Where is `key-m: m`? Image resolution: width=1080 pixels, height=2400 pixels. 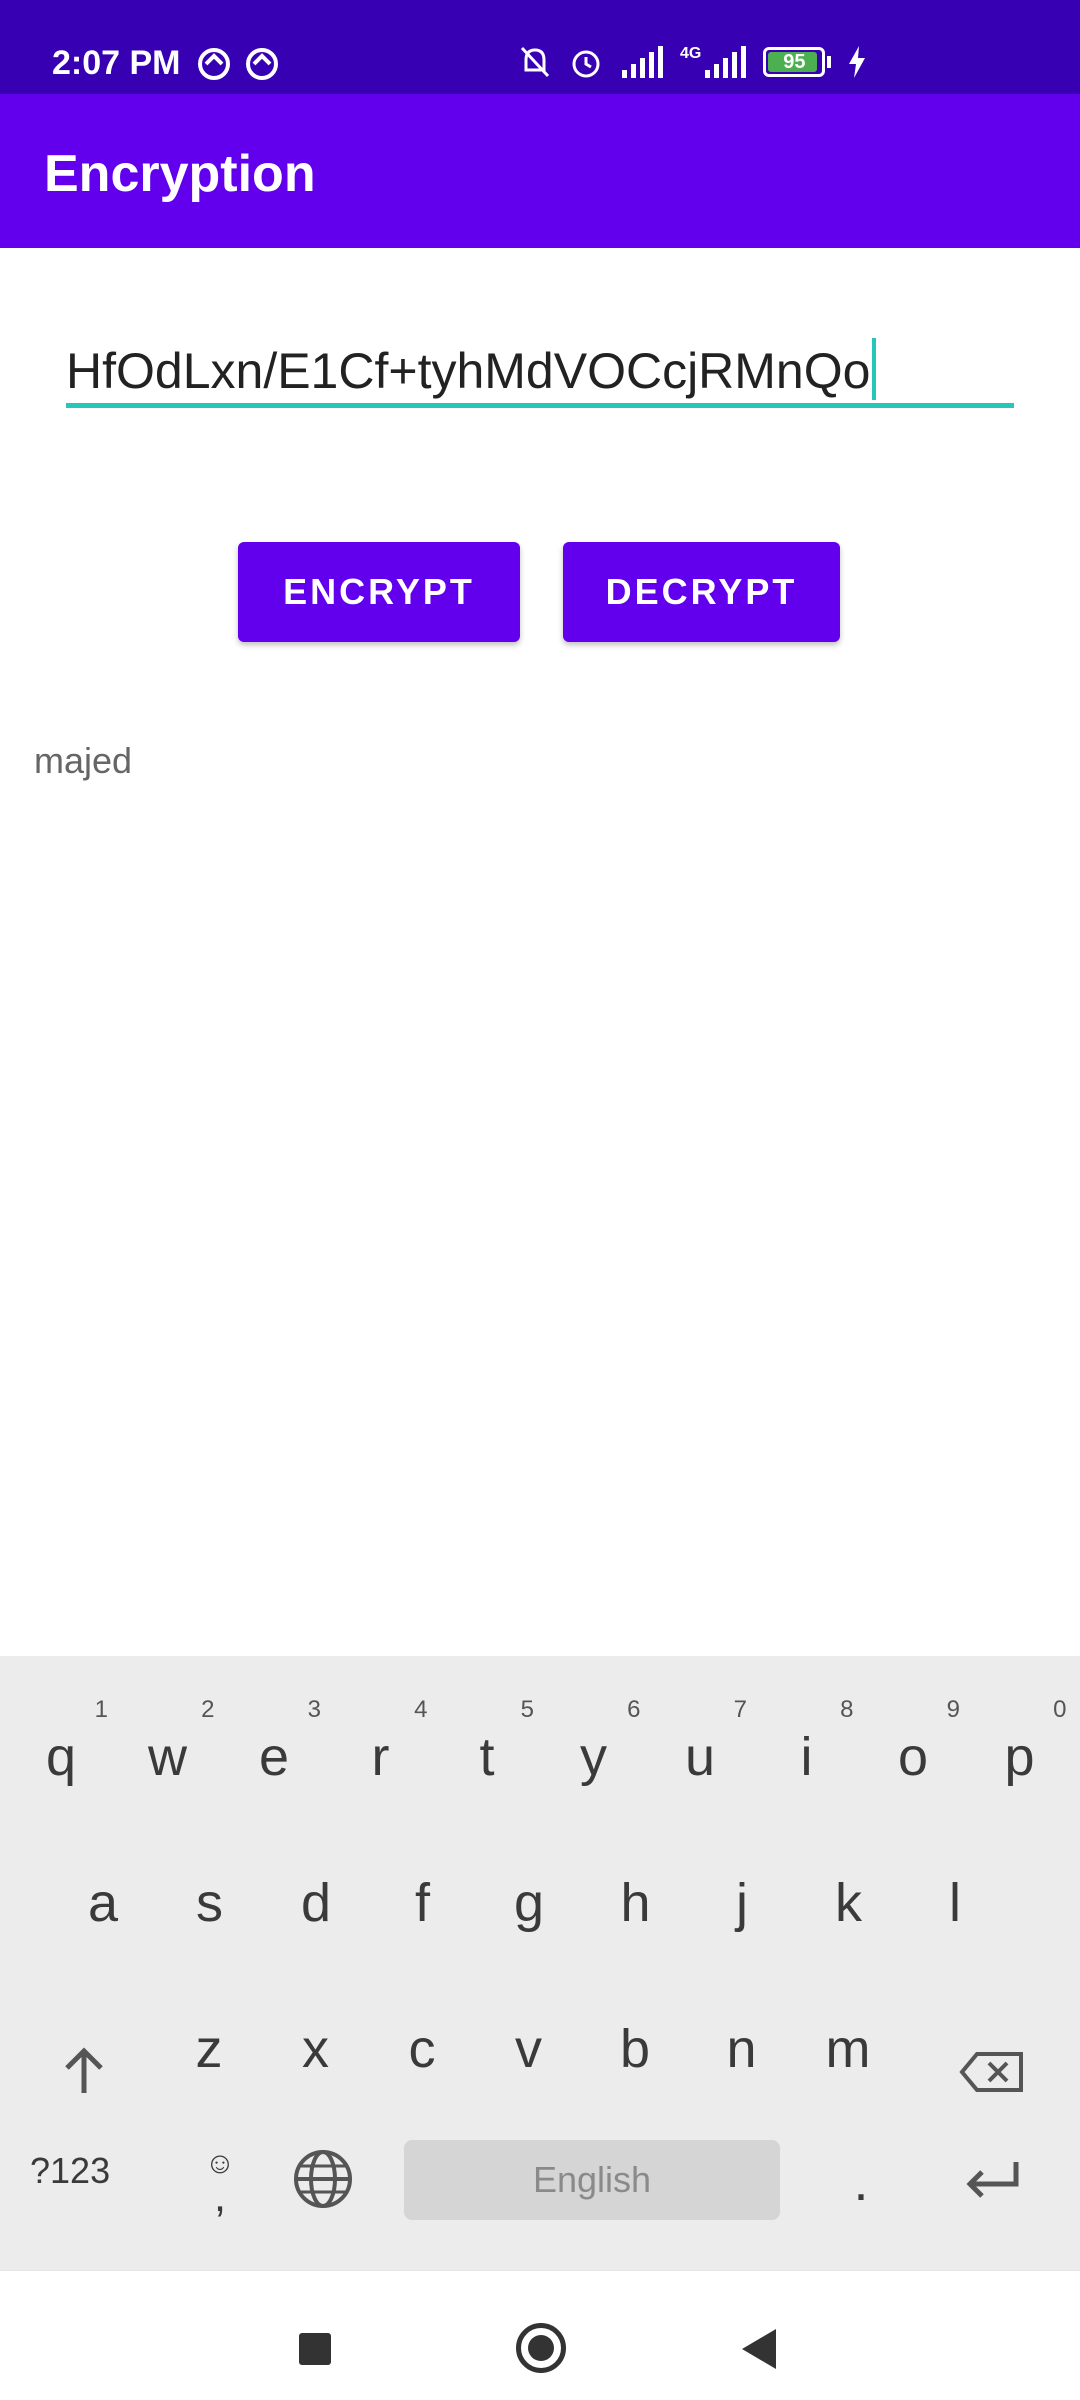
key-m: m is located at coordinates (848, 2049).